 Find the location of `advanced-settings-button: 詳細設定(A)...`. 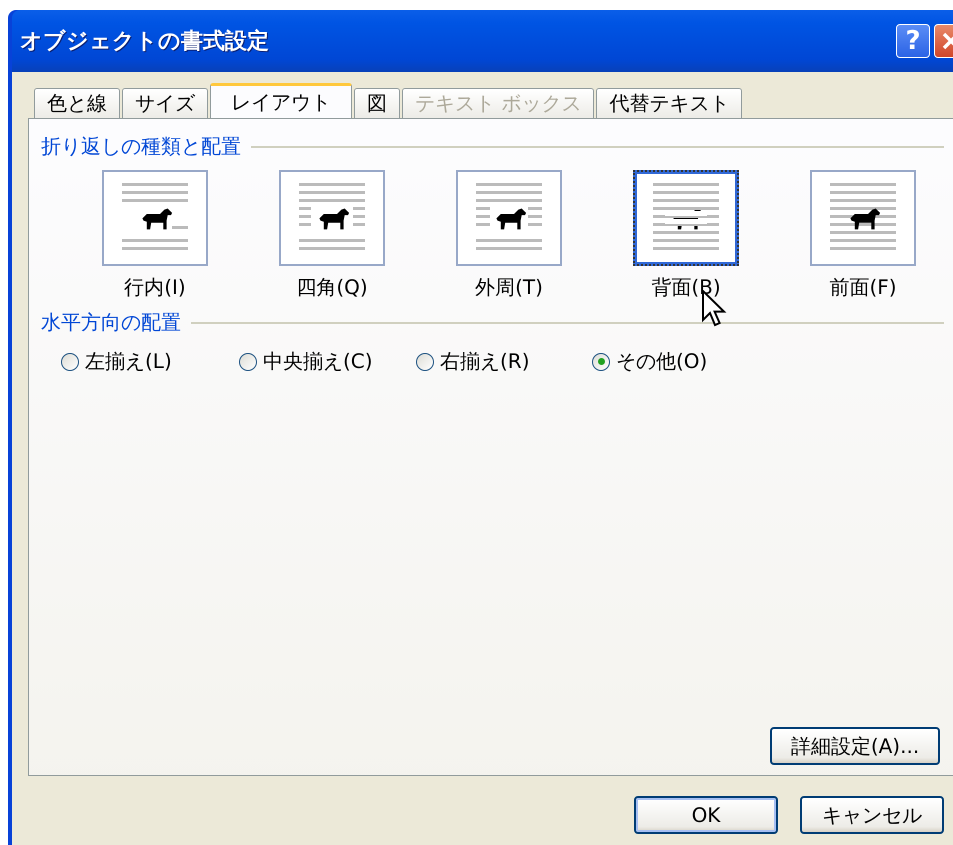

advanced-settings-button: 詳細設定(A)... is located at coordinates (855, 746).